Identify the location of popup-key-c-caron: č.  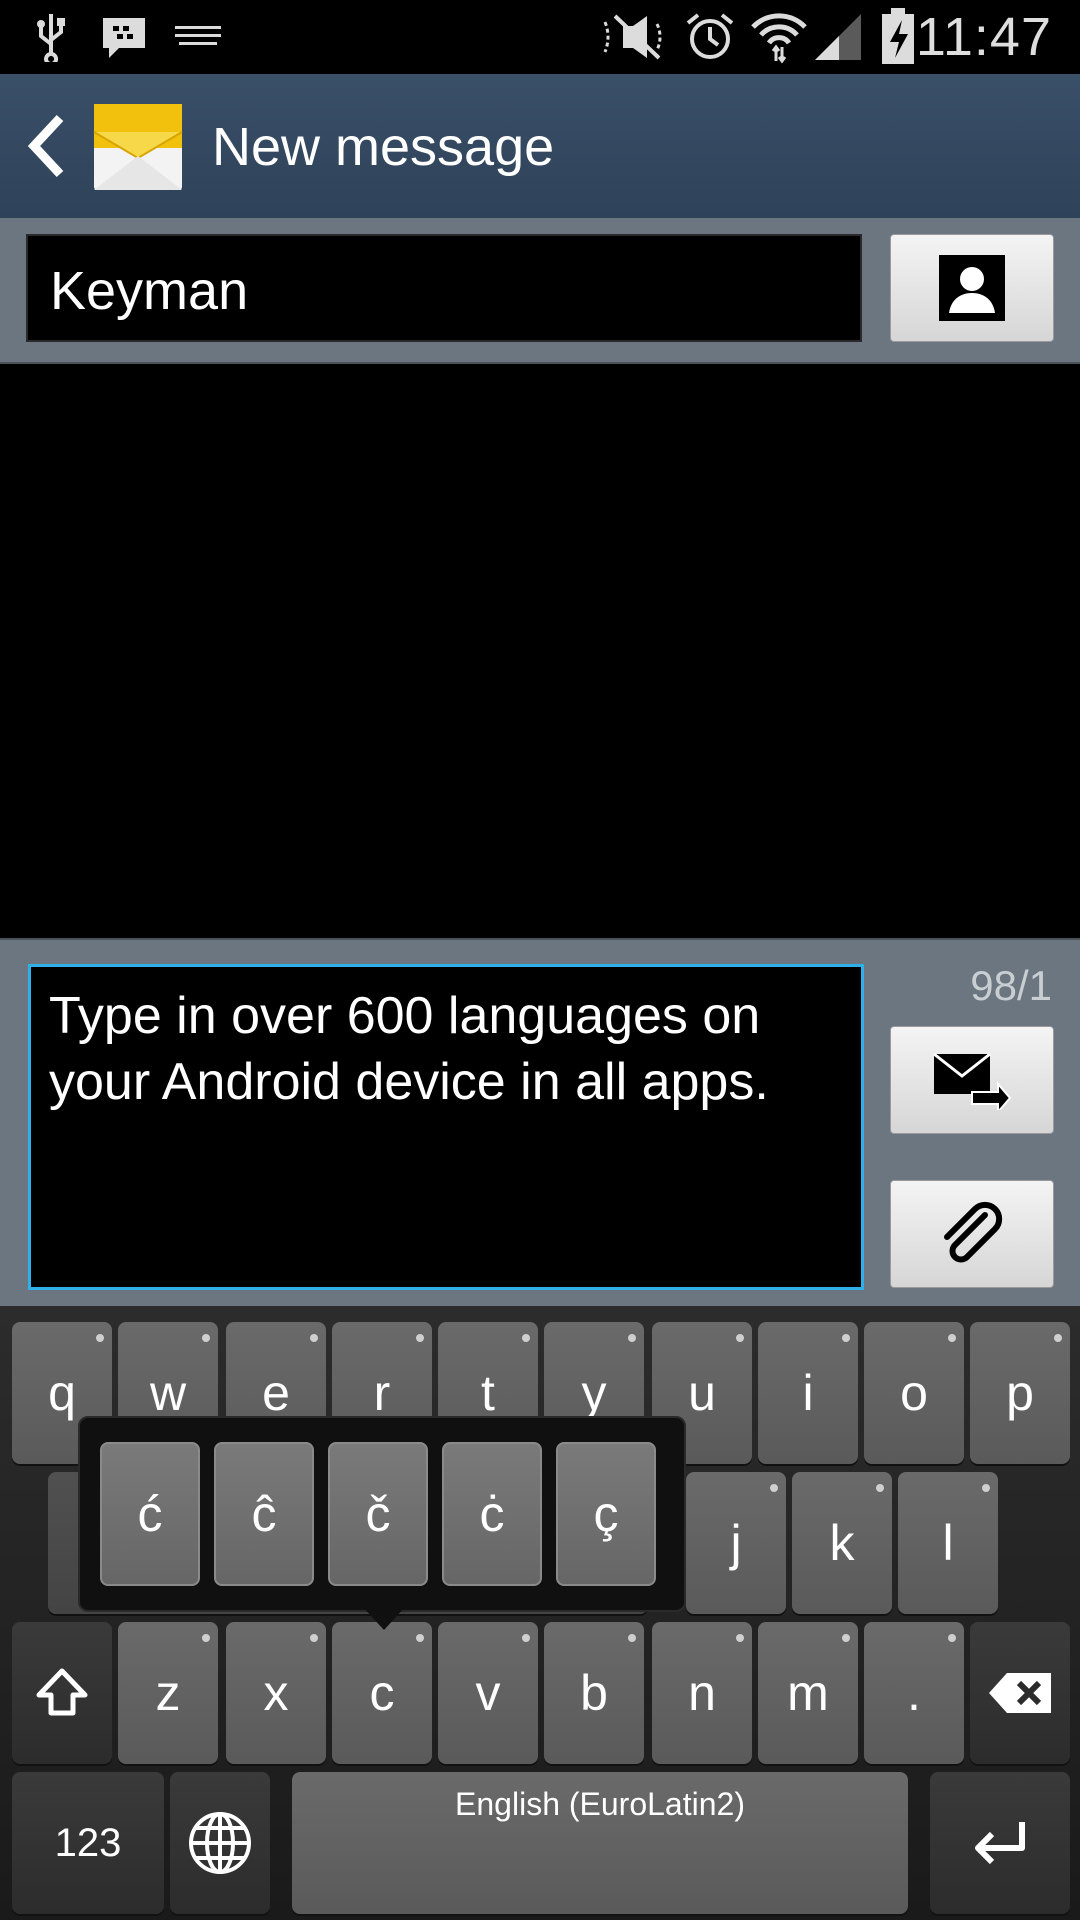
(378, 1514).